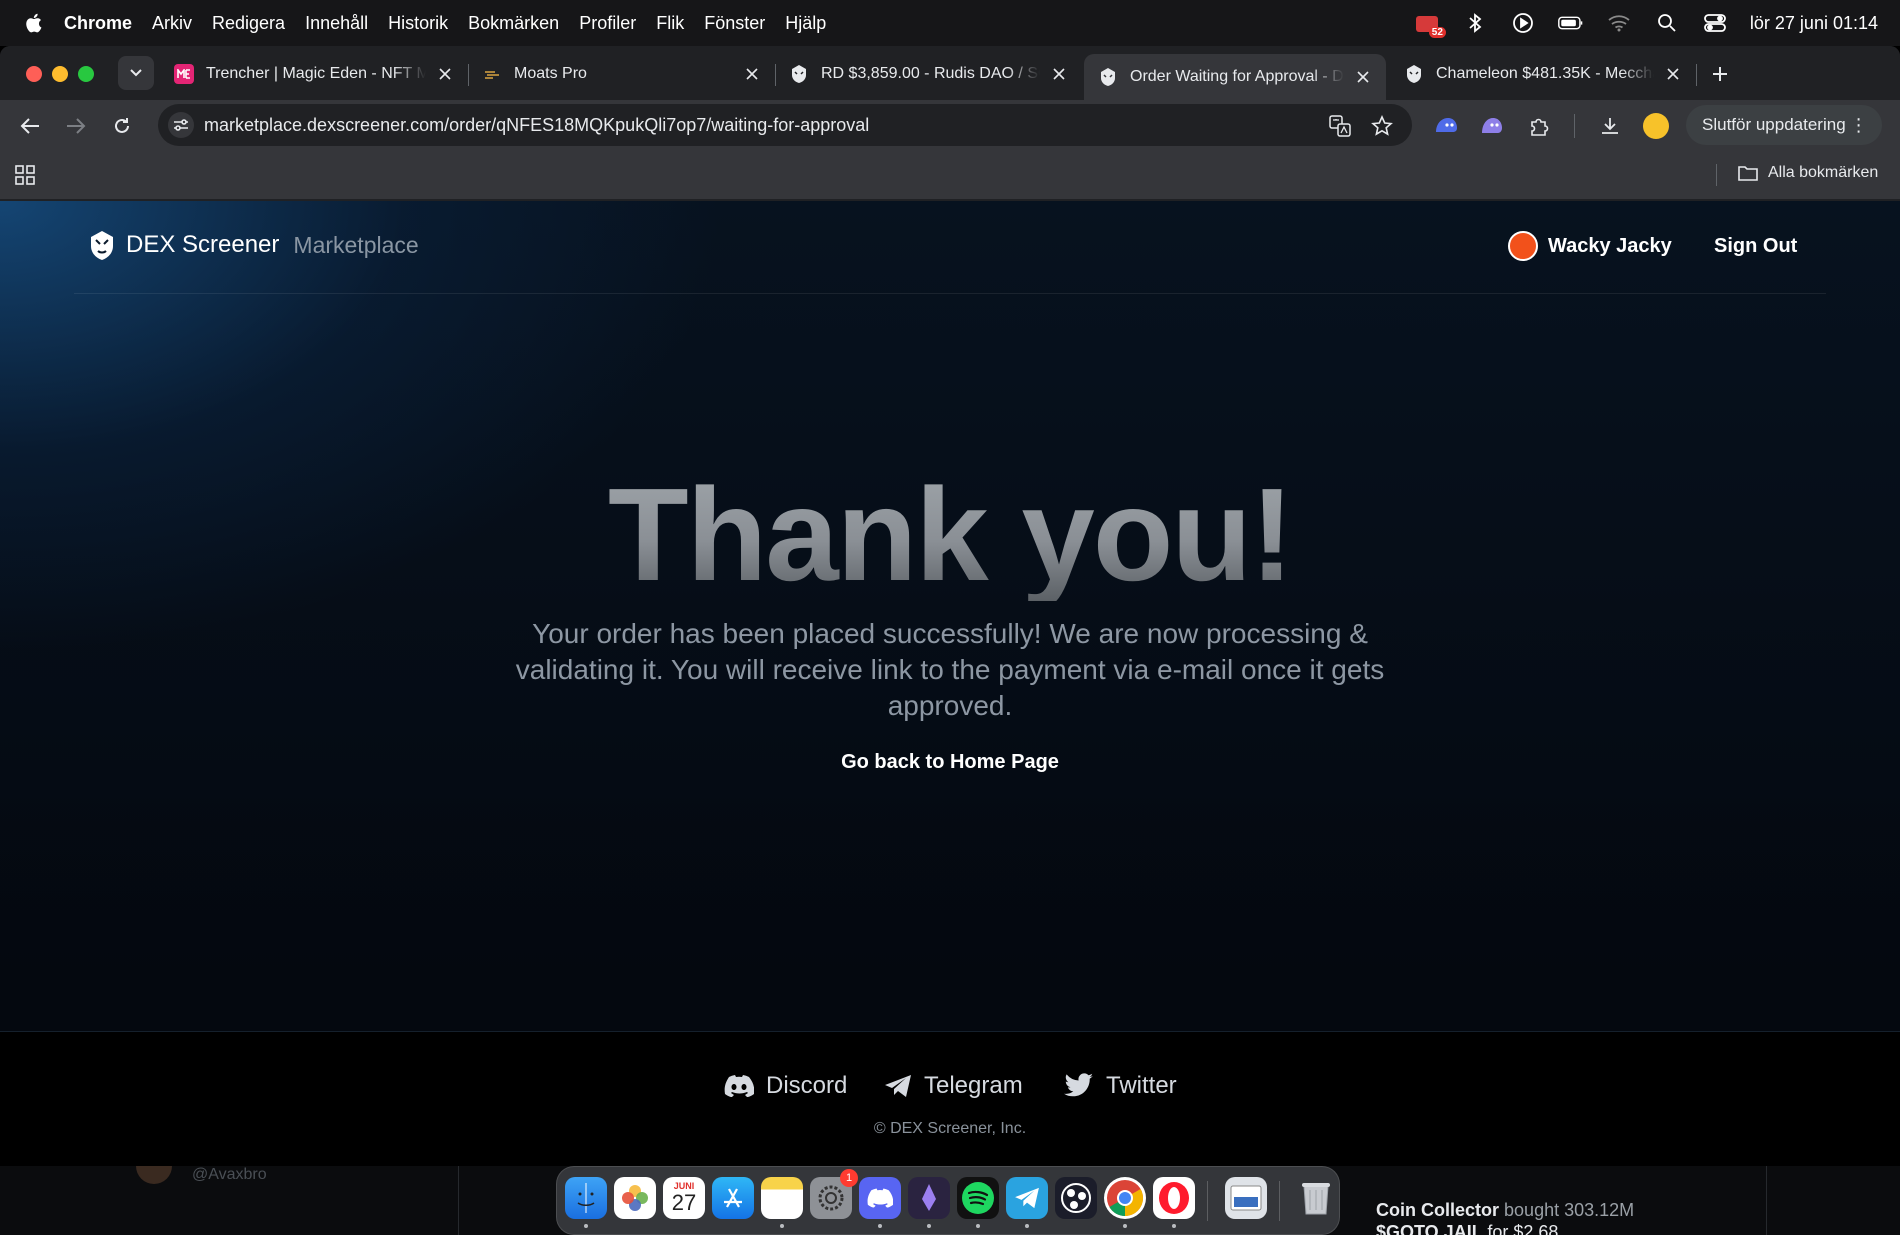  What do you see at coordinates (86, 74) in the screenshot?
I see `fullscreen-window-button` at bounding box center [86, 74].